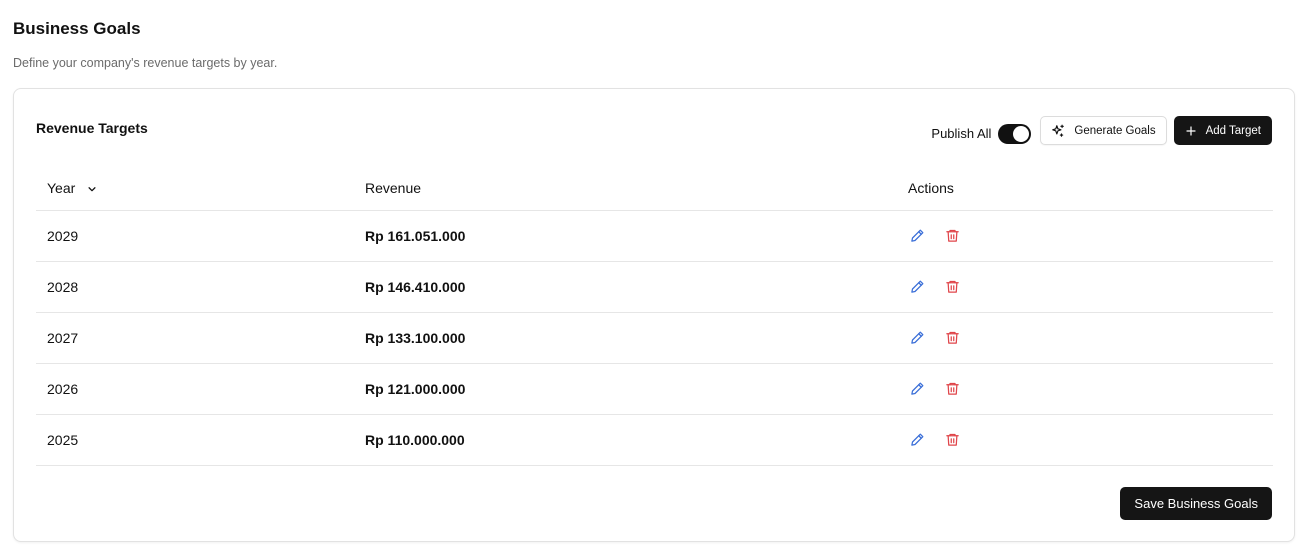  What do you see at coordinates (1233, 130) in the screenshot?
I see `add-target-label: Add Target` at bounding box center [1233, 130].